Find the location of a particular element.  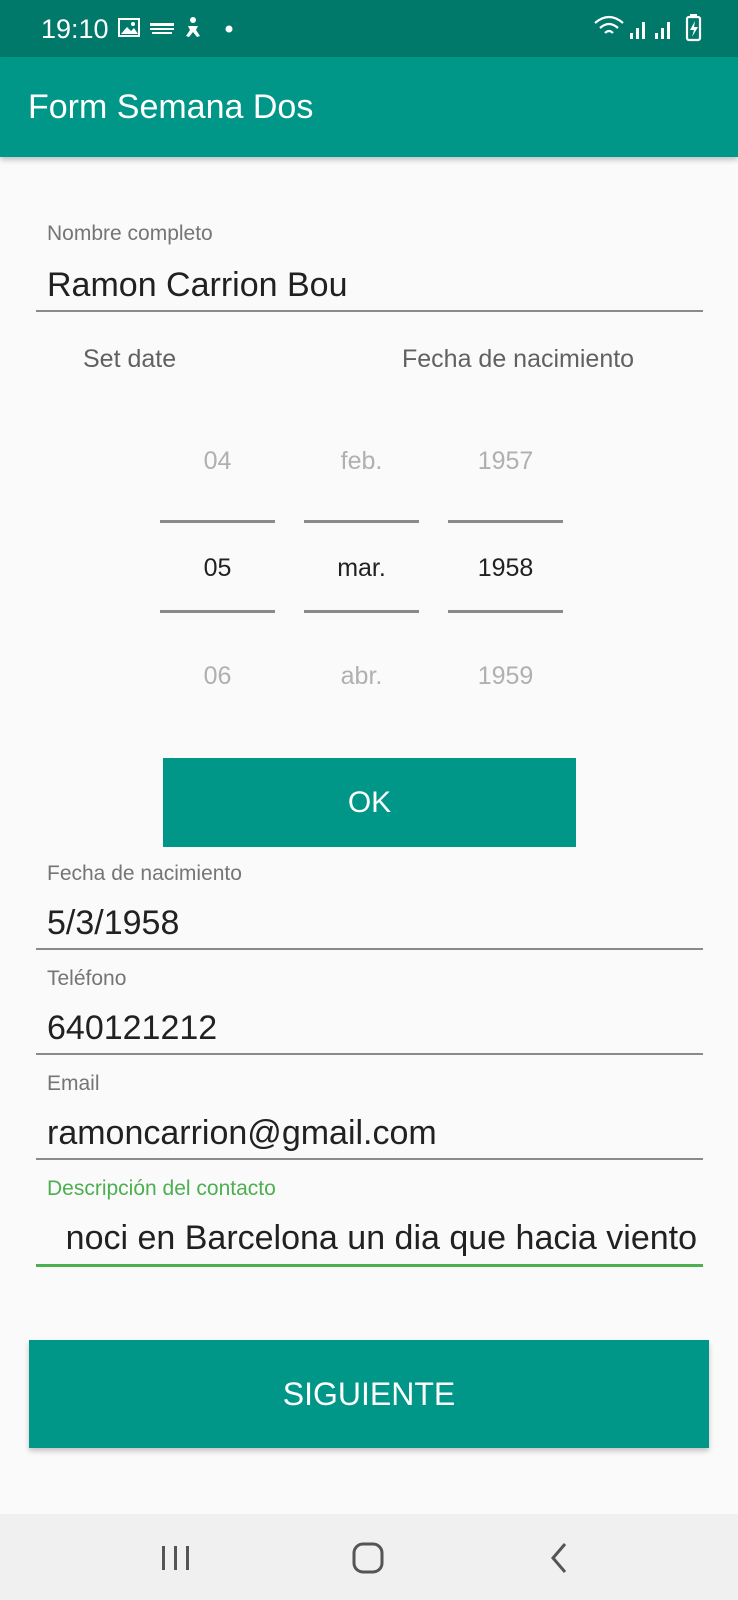

full-name-value: Ramon Carrion Bou is located at coordinates (197, 285).